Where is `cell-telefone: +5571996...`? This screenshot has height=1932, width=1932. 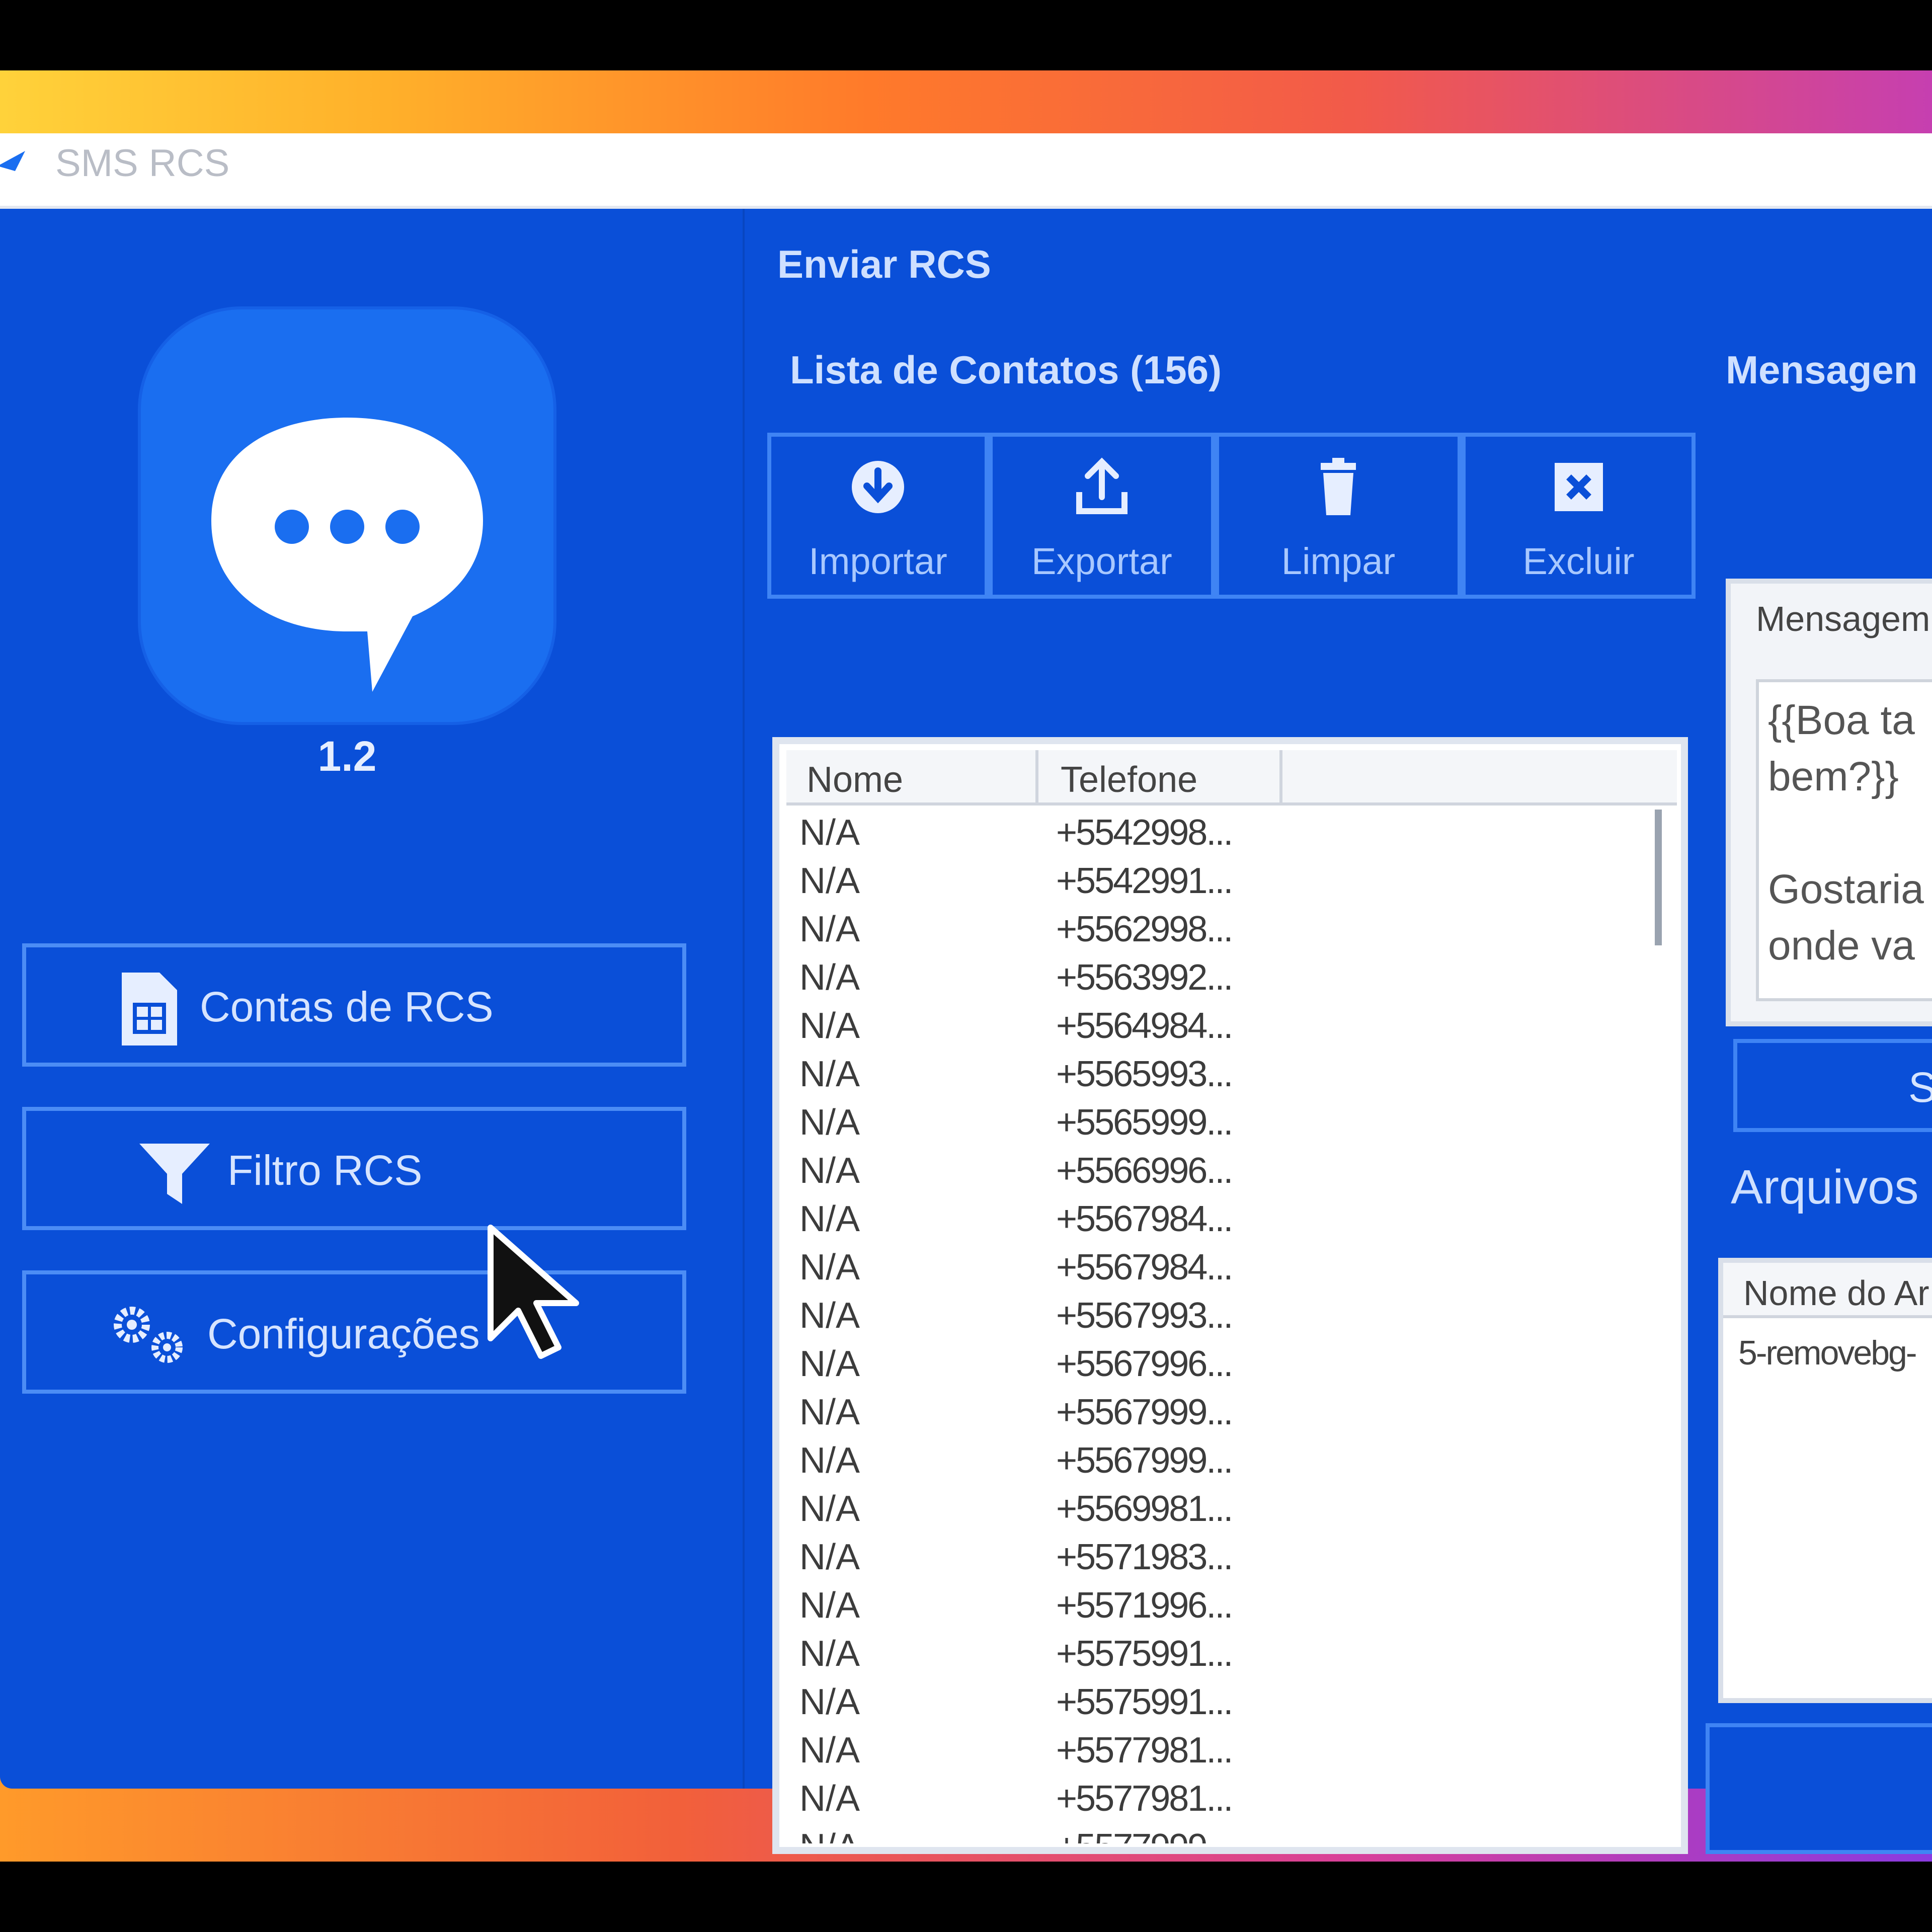 cell-telefone: +5571996... is located at coordinates (1144, 1605).